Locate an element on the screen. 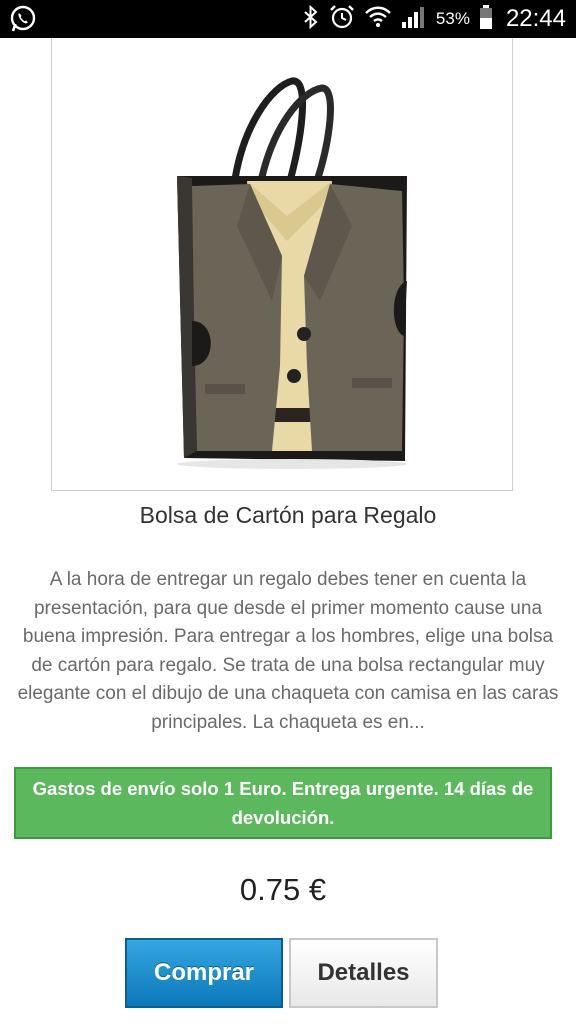  signal-icon is located at coordinates (414, 19).